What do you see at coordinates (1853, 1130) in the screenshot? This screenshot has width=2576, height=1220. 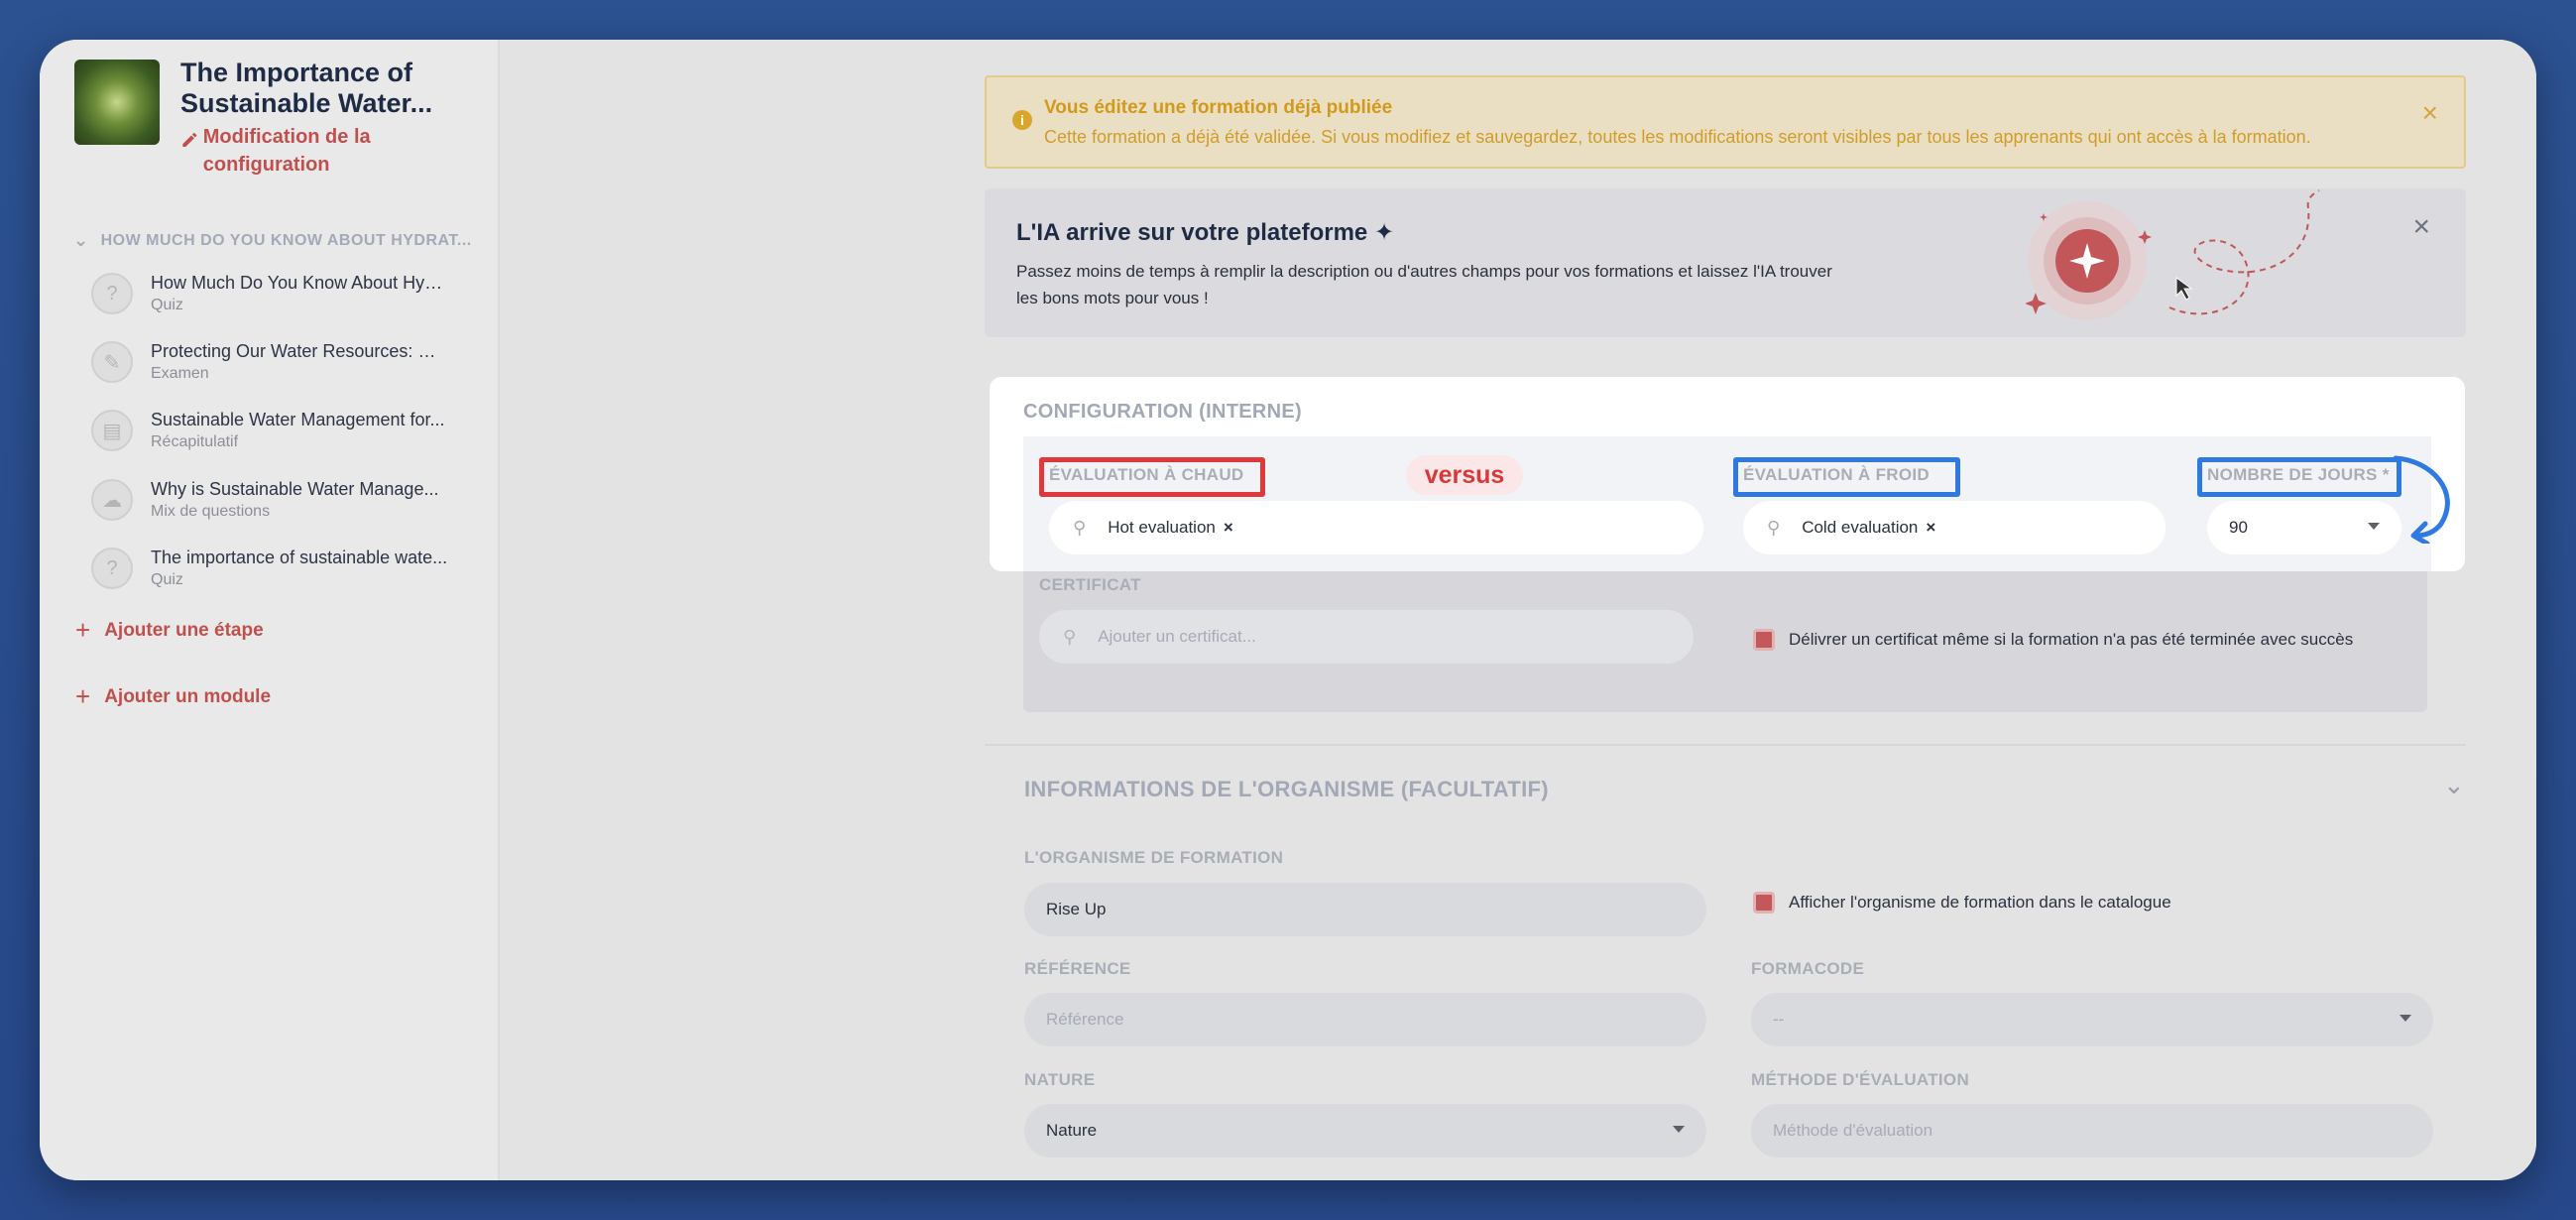 I see `eval-method-placeholder: Méthode d'évaluation` at bounding box center [1853, 1130].